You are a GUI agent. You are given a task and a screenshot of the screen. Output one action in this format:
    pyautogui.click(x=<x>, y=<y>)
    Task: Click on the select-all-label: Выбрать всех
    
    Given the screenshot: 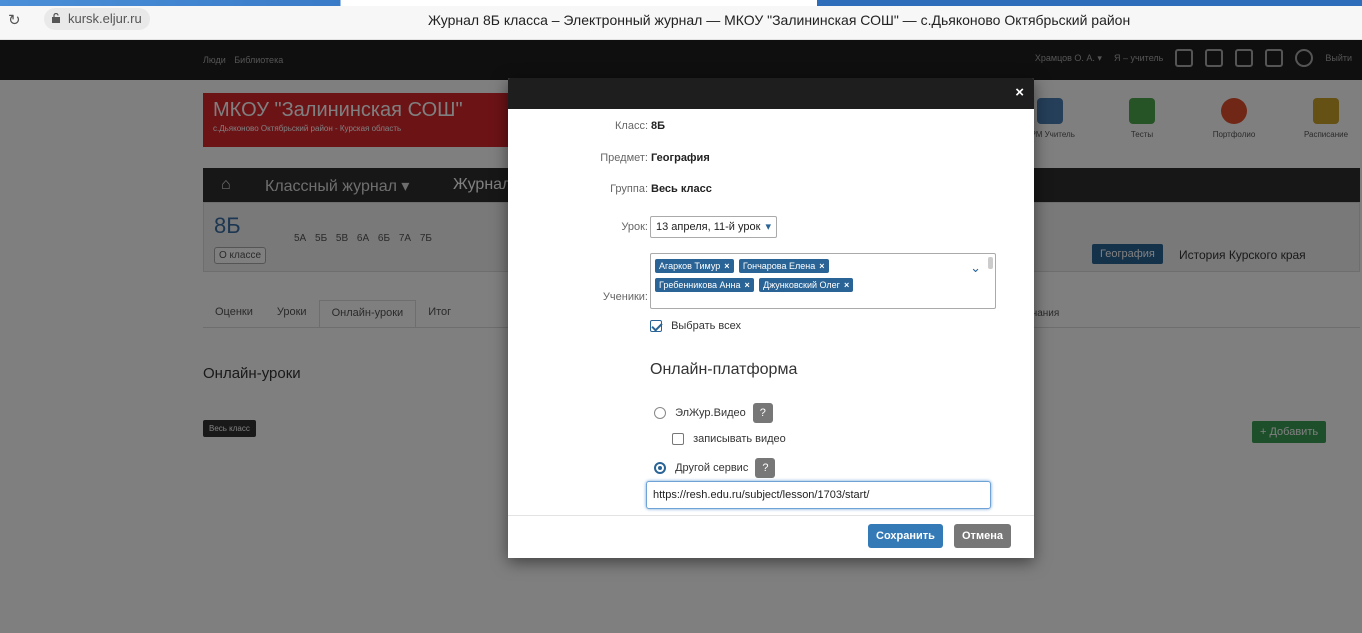 What is the action you would take?
    pyautogui.click(x=706, y=326)
    